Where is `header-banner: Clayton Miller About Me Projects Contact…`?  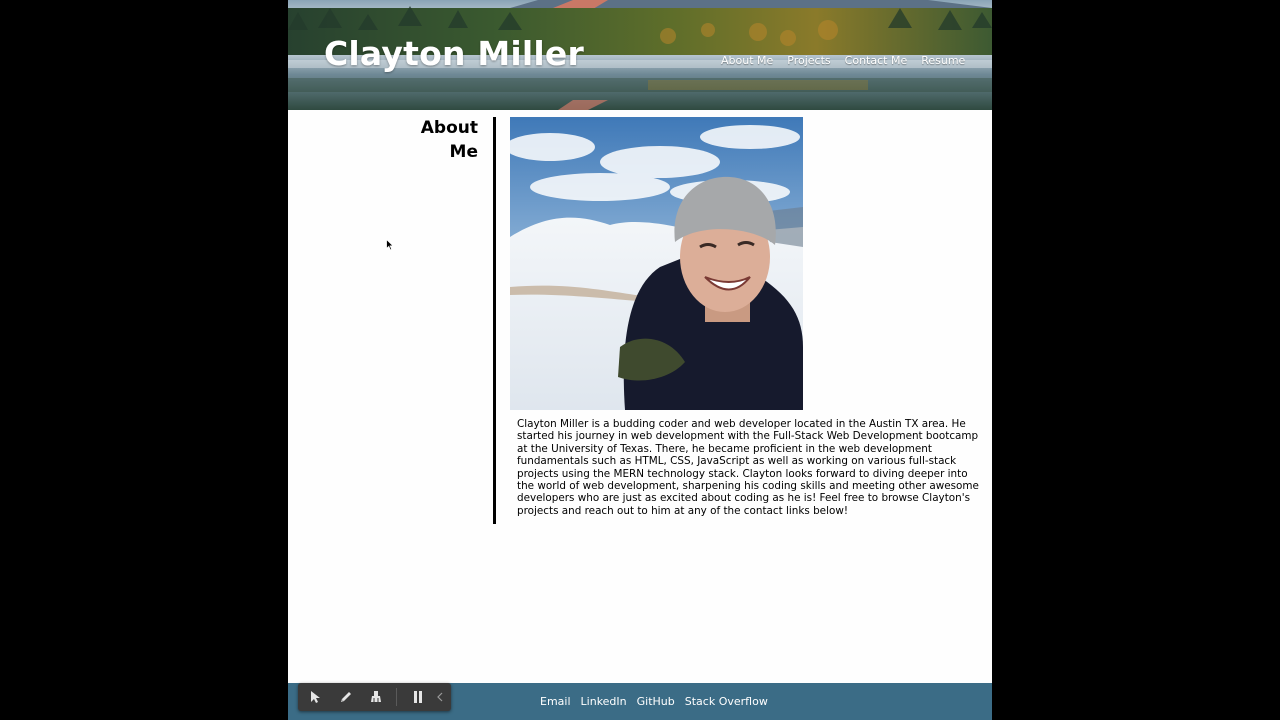 header-banner: Clayton Miller About Me Projects Contact… is located at coordinates (640, 55).